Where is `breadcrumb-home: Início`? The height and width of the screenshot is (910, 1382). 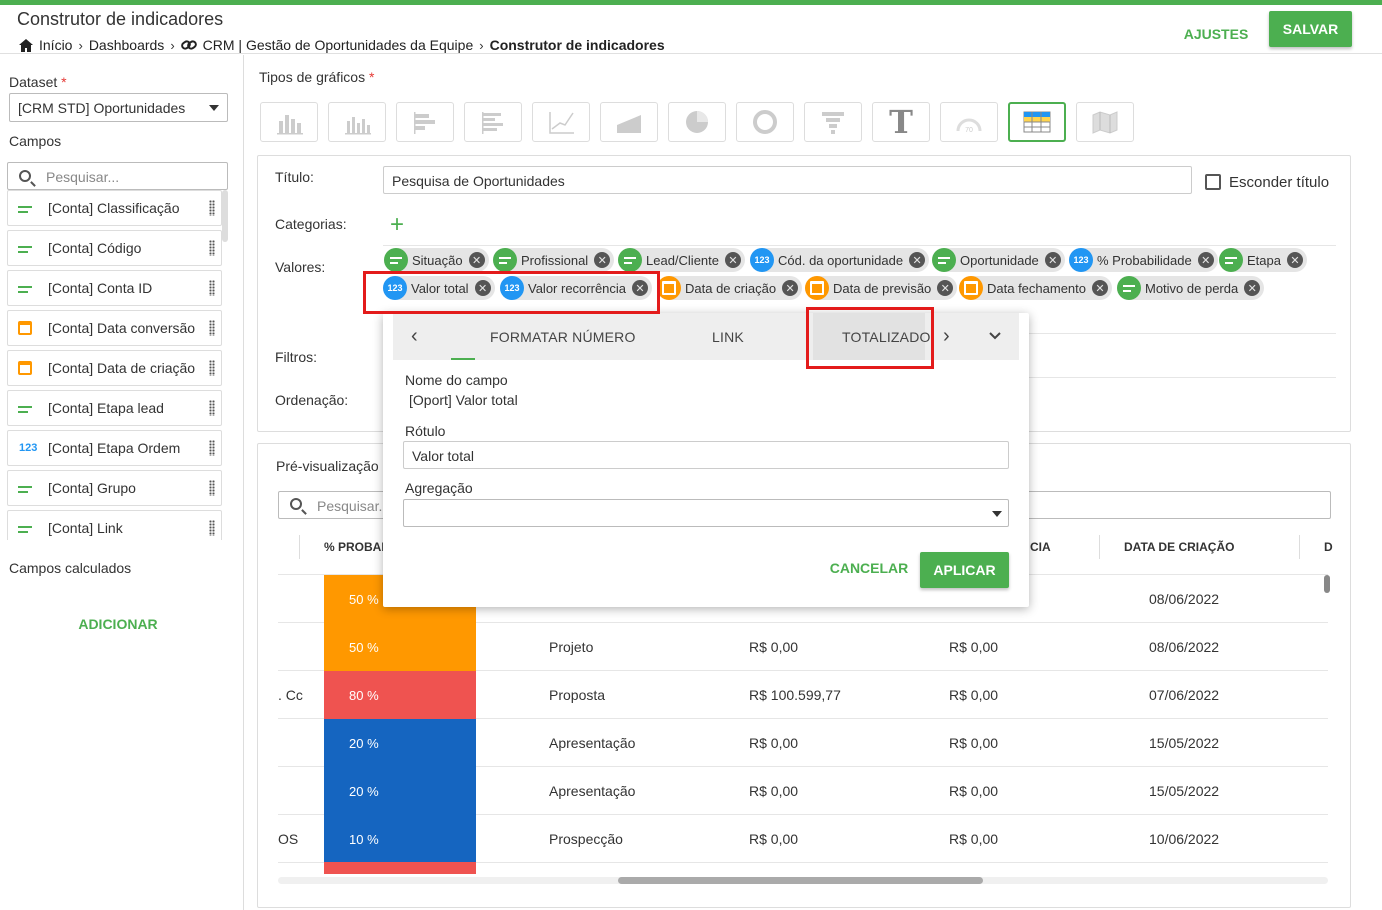
breadcrumb-home: Início is located at coordinates (55, 45).